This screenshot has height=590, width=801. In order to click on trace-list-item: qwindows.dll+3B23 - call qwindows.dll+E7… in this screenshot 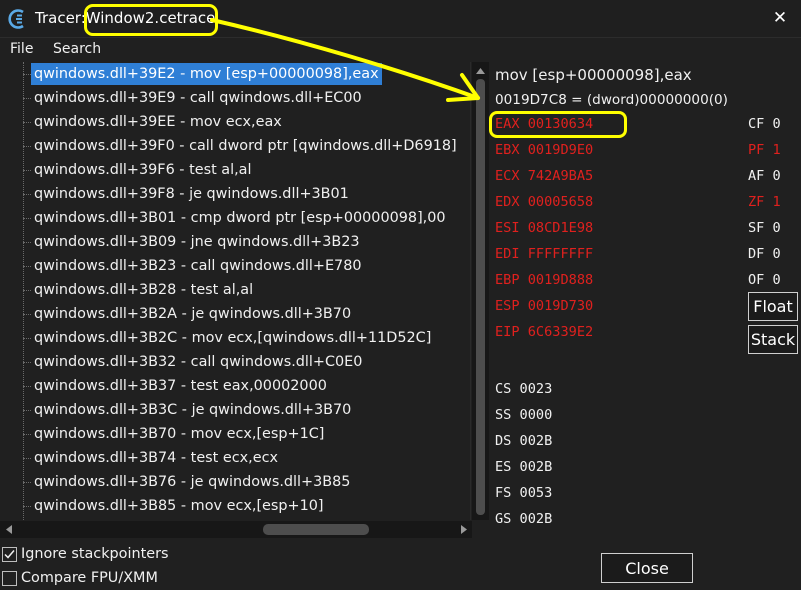, I will do `click(235, 266)`.